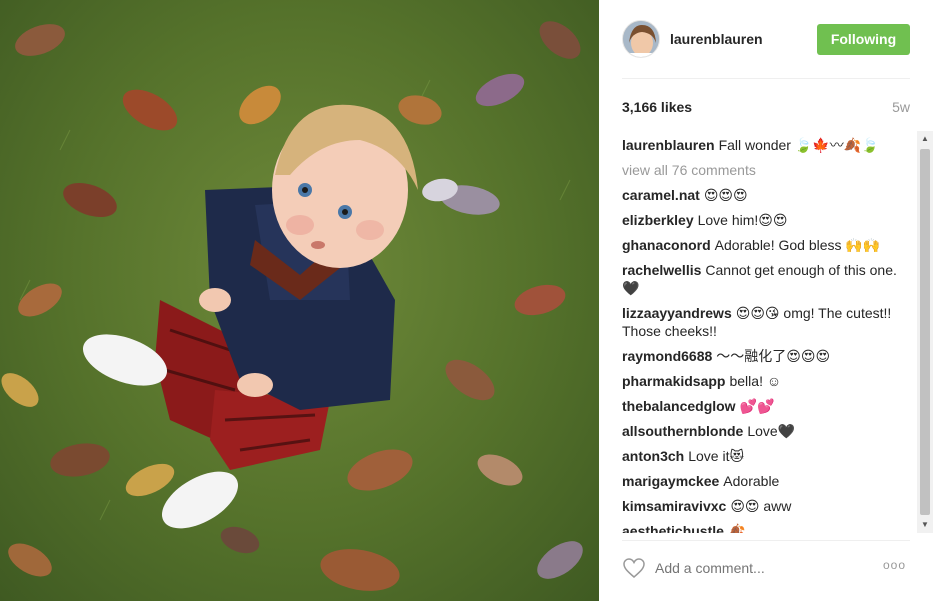  What do you see at coordinates (751, 481) in the screenshot?
I see `comment-text: Adorable` at bounding box center [751, 481].